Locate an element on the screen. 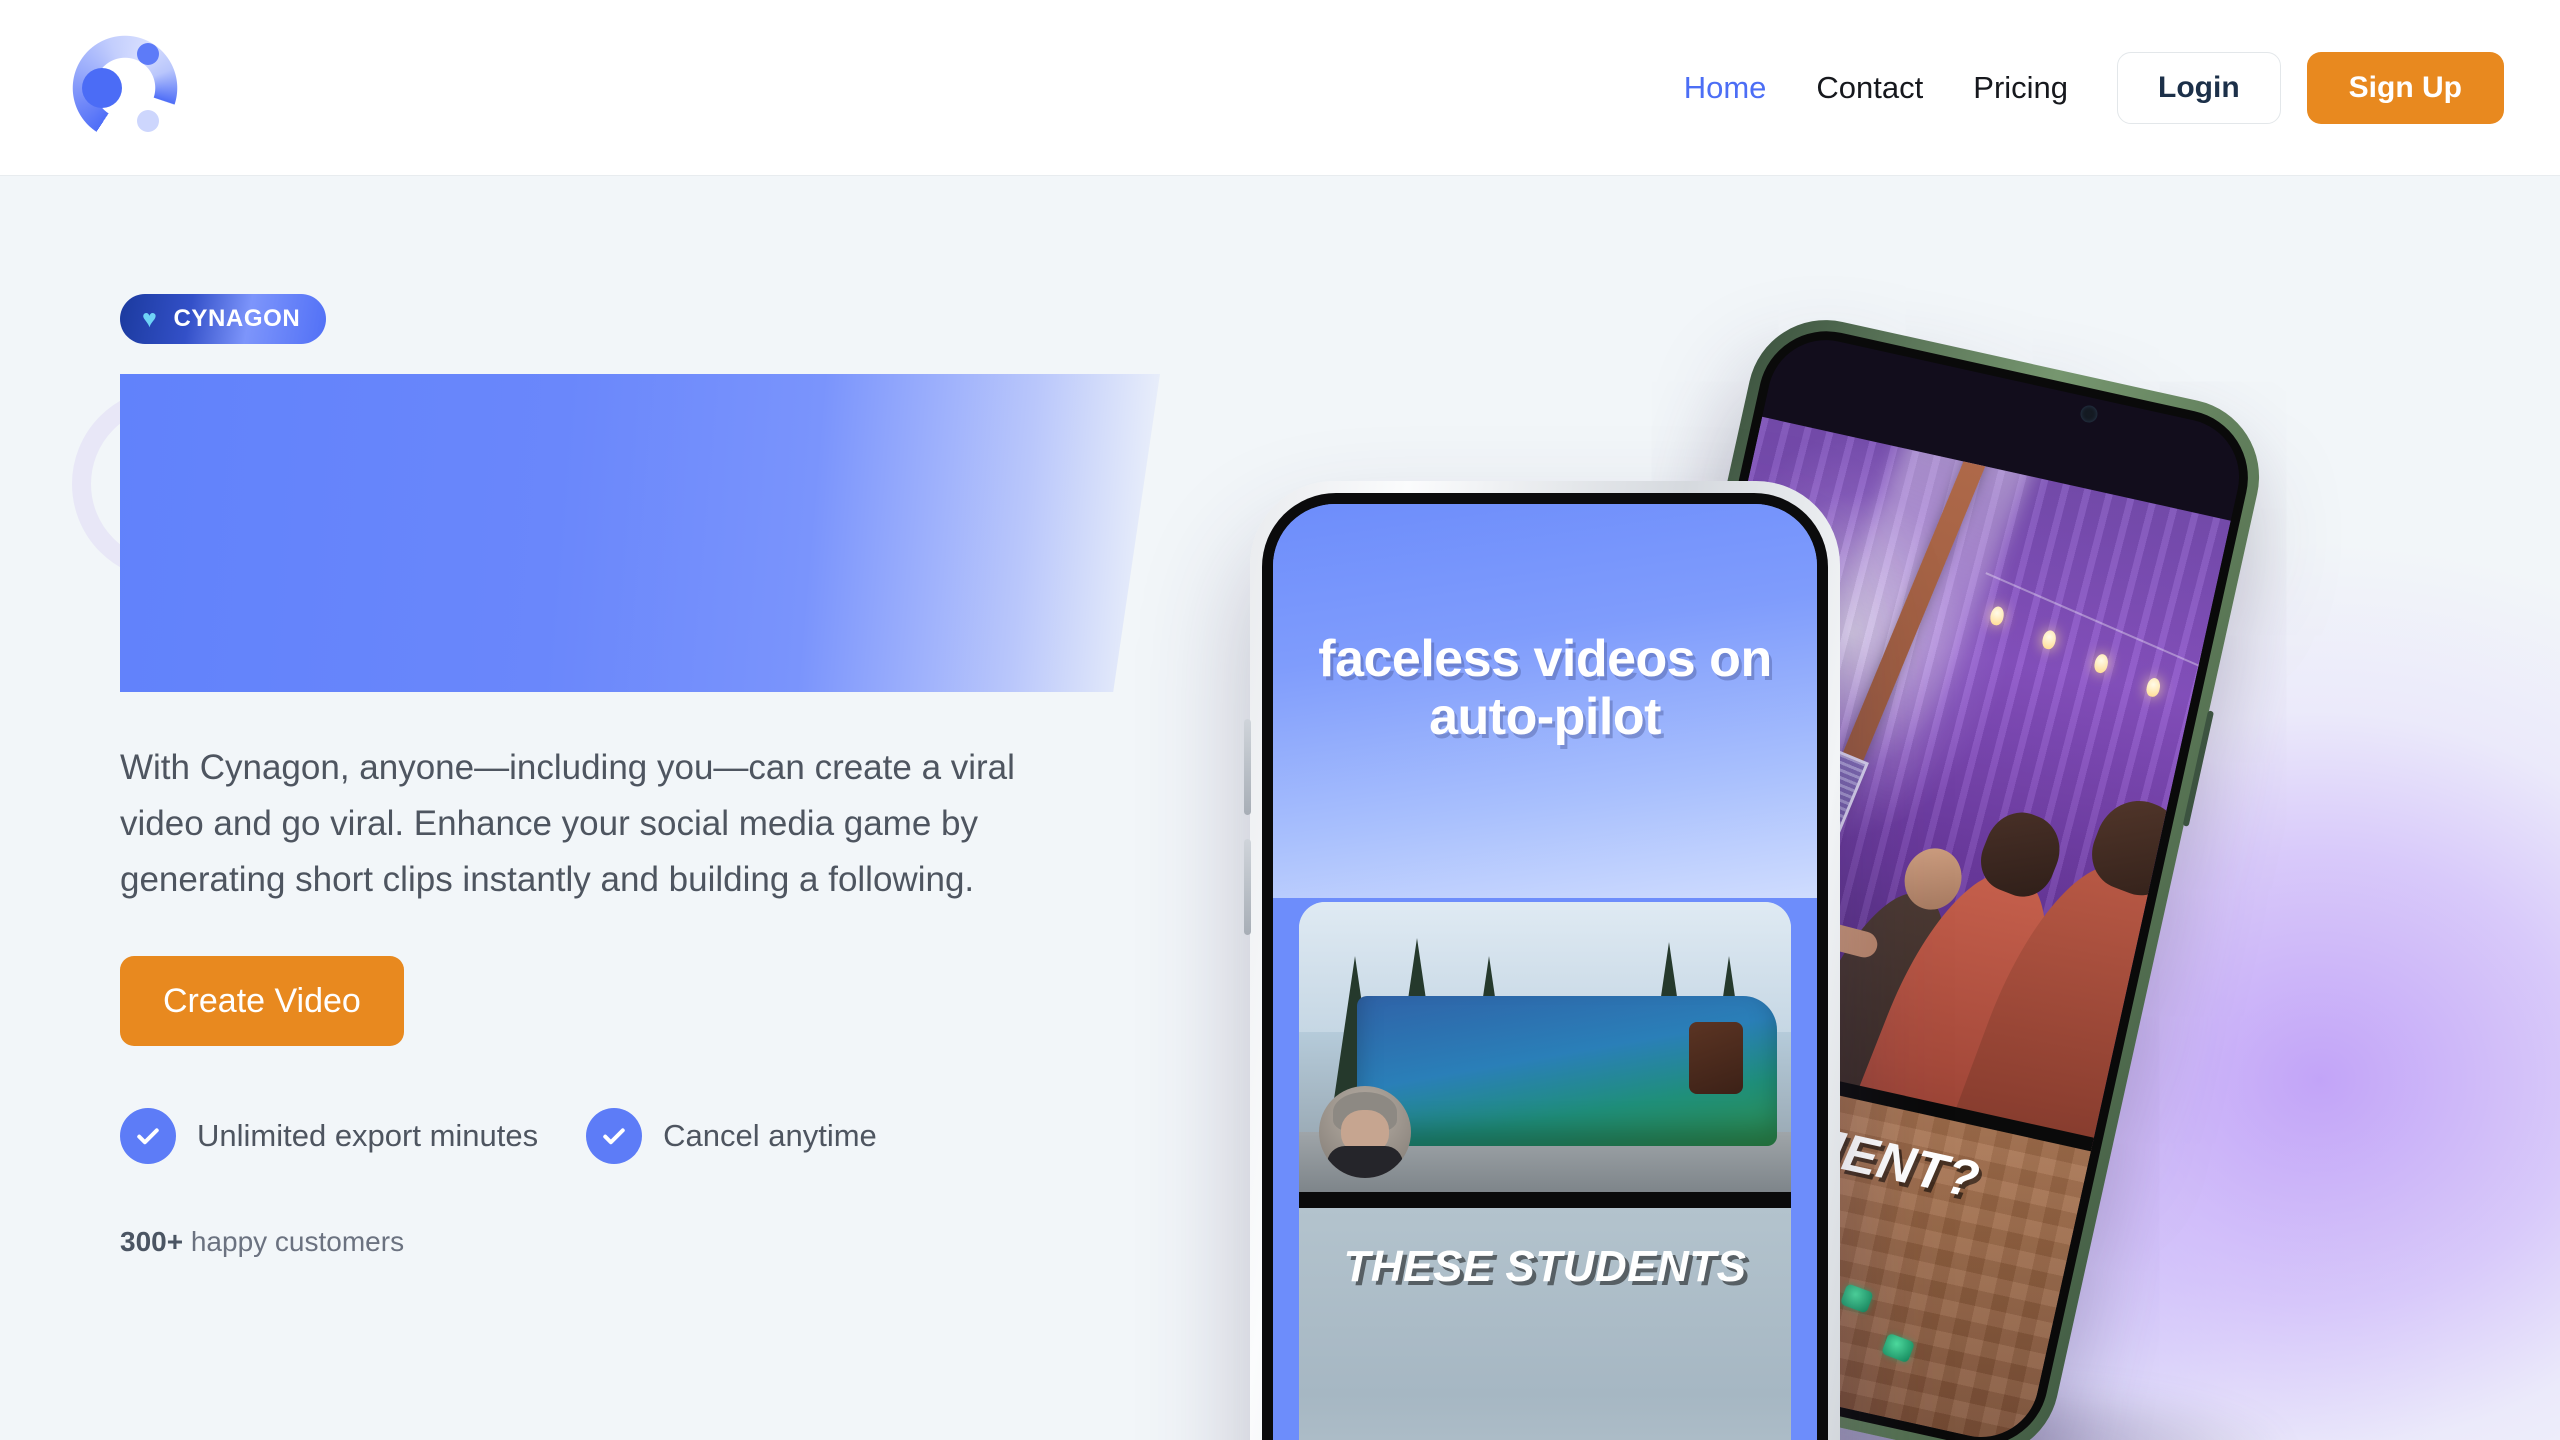 The width and height of the screenshot is (2560, 1440). clip-caption-front: THESE STUDENTS is located at coordinates (1545, 1266).